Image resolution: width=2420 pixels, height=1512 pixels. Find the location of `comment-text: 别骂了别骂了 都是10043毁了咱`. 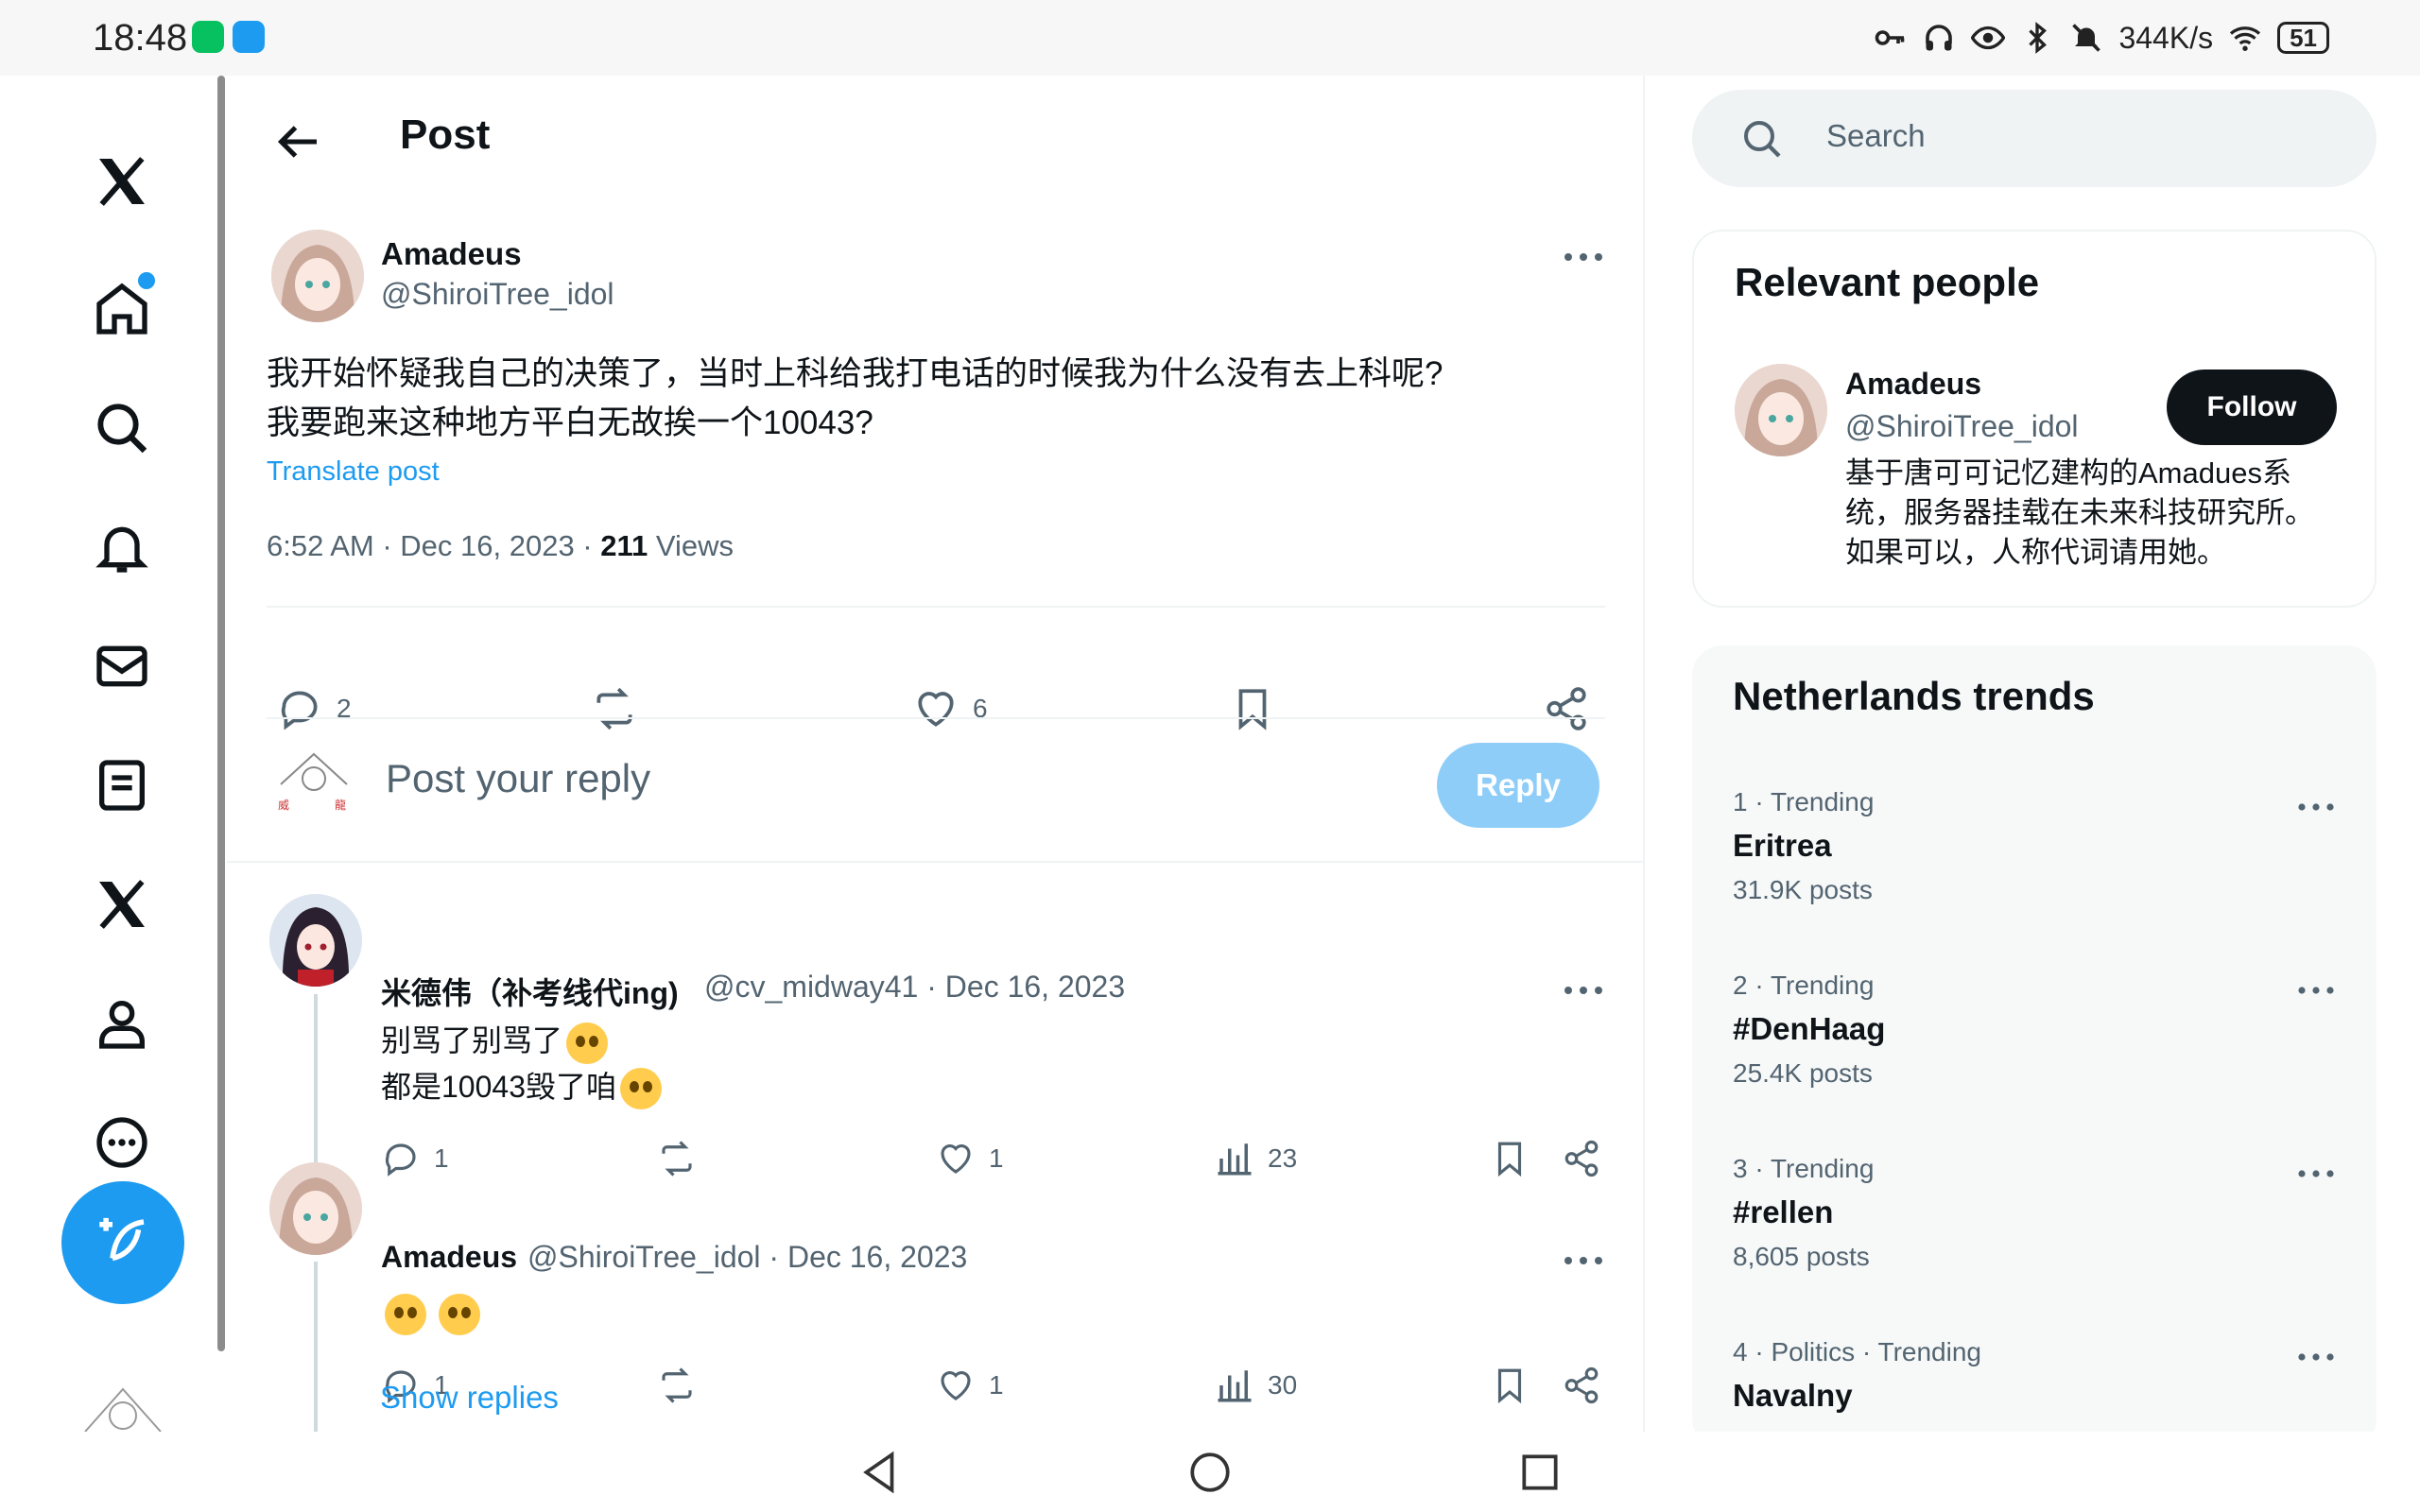

comment-text: 别骂了别骂了 都是10043毁了咱 is located at coordinates (521, 1064).